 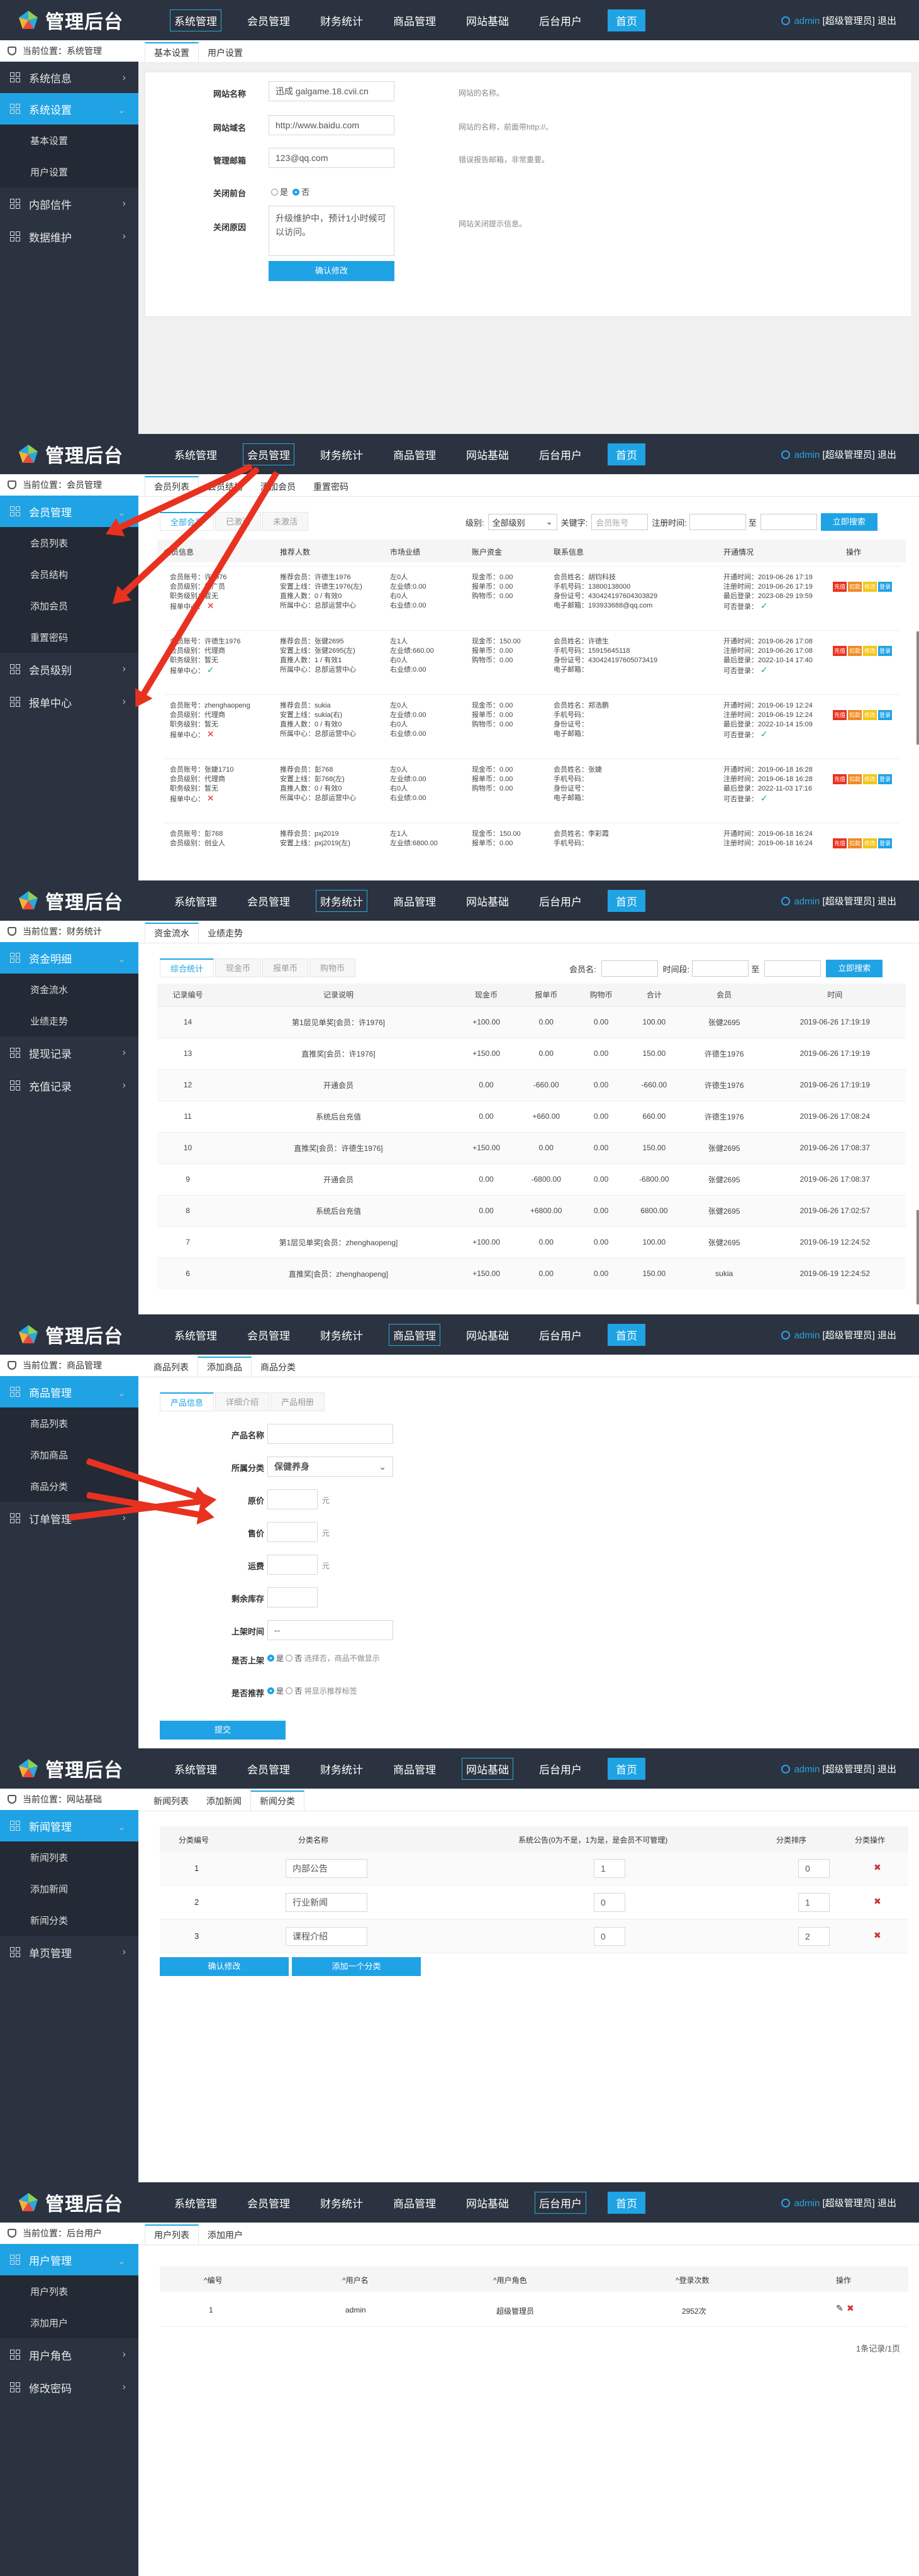 What do you see at coordinates (522, 522) in the screenshot?
I see `level-select: 全部级别 ⌄` at bounding box center [522, 522].